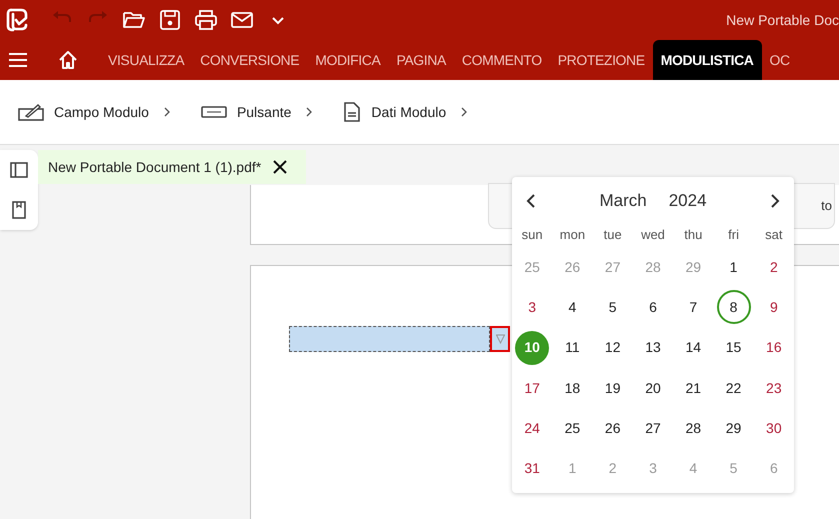 Image resolution: width=839 pixels, height=519 pixels. Describe the element at coordinates (773, 428) in the screenshot. I see `calendar-day: 30` at that location.